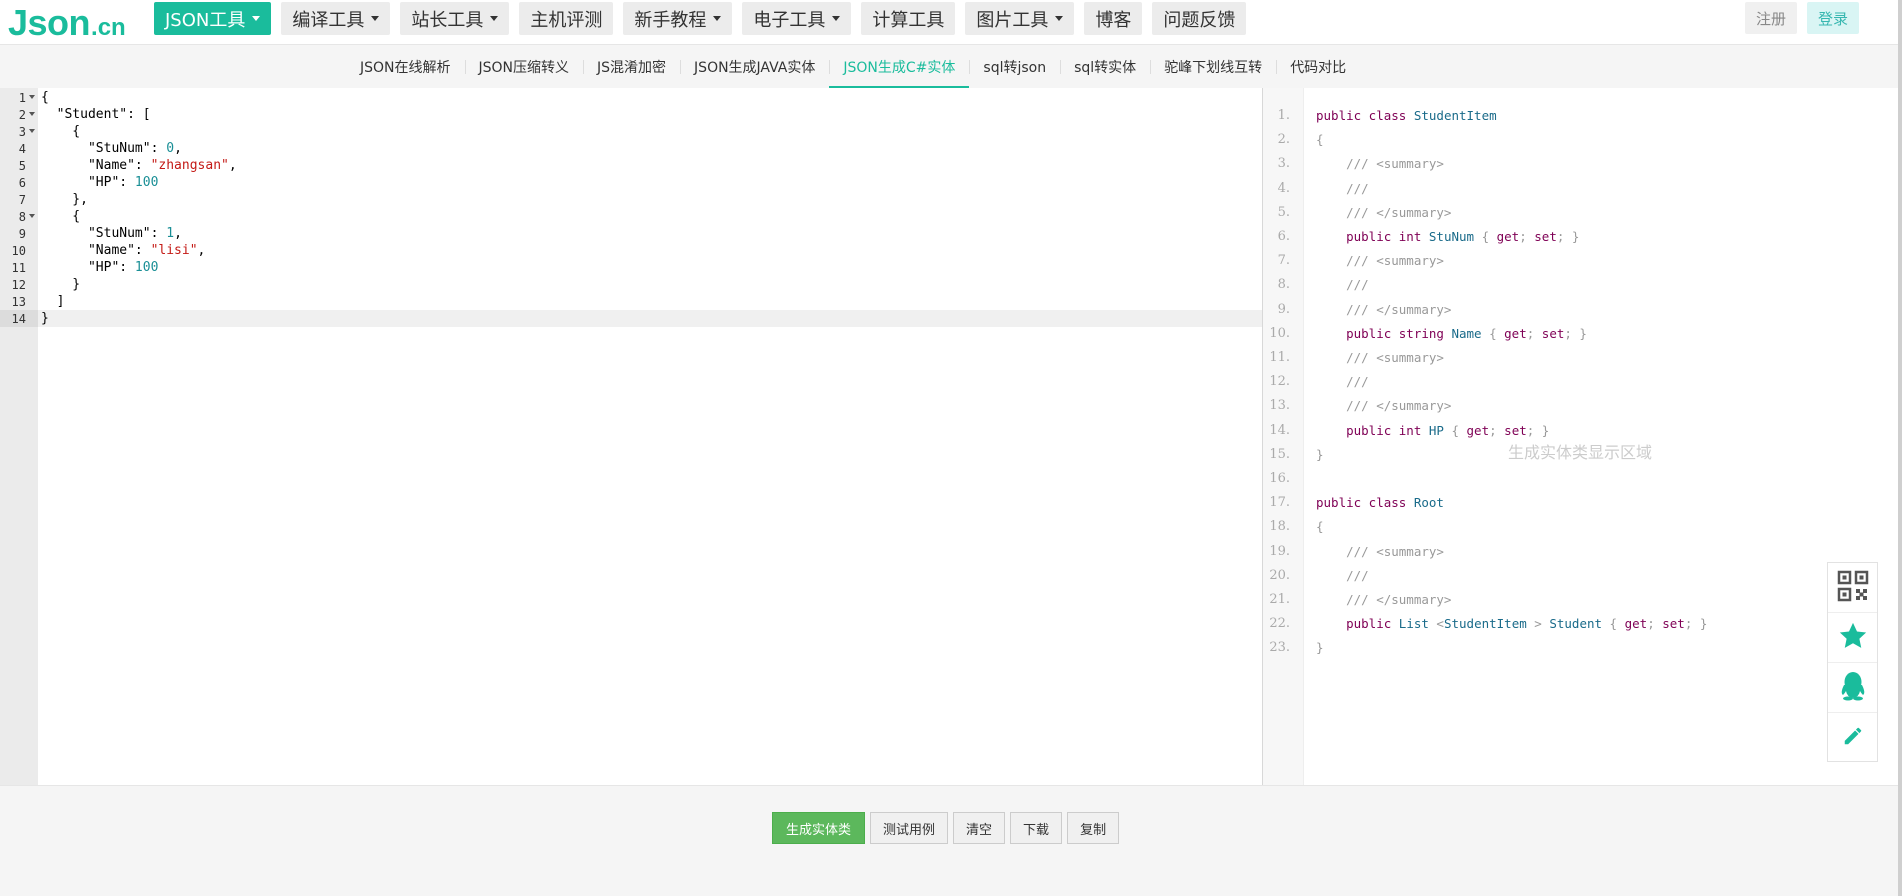 This screenshot has width=1902, height=896. I want to click on line-number-text: 9, so click(22, 233).